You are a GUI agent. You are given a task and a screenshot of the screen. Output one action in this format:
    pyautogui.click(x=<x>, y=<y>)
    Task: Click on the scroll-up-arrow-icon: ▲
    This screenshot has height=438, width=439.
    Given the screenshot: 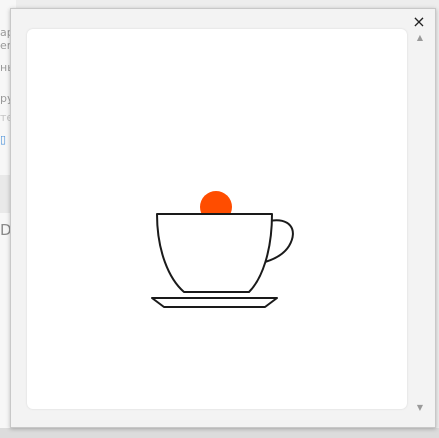 What is the action you would take?
    pyautogui.click(x=420, y=38)
    